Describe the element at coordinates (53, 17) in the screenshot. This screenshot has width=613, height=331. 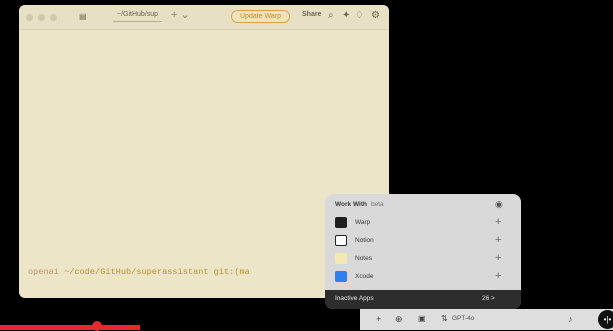
I see `zoom-window-button` at that location.